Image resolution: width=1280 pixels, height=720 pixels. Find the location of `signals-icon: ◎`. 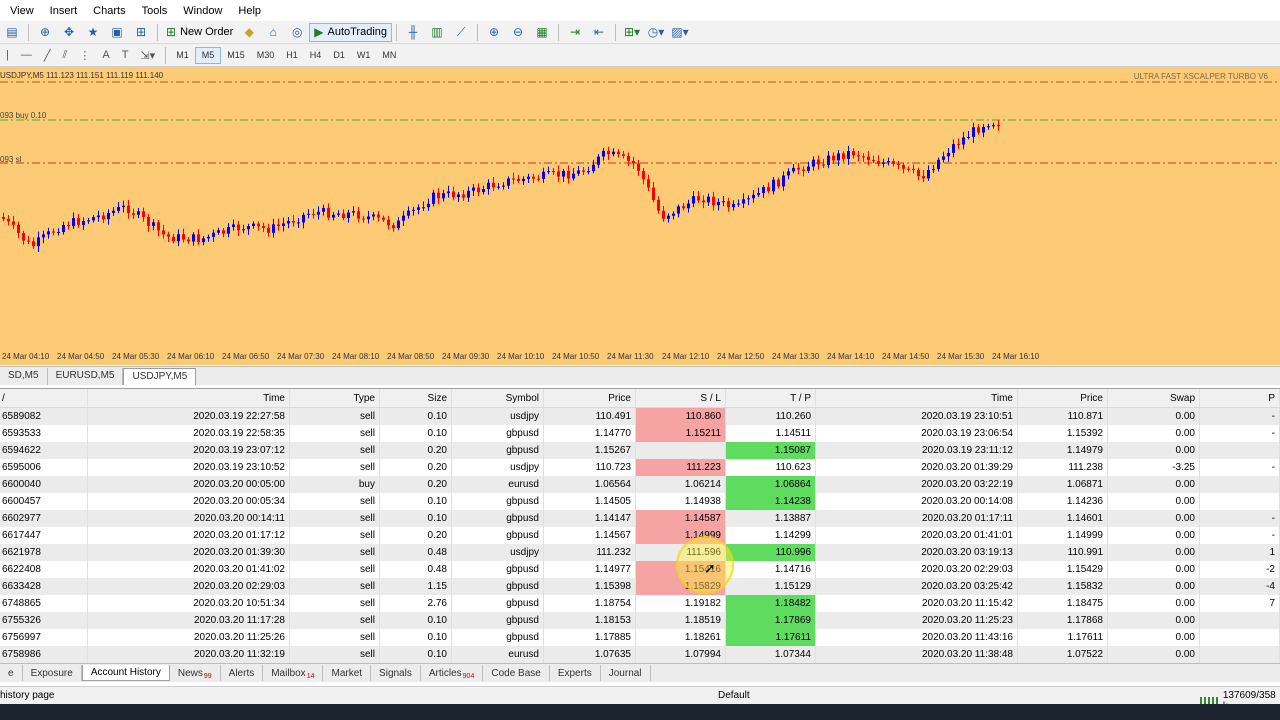

signals-icon: ◎ is located at coordinates (297, 32).